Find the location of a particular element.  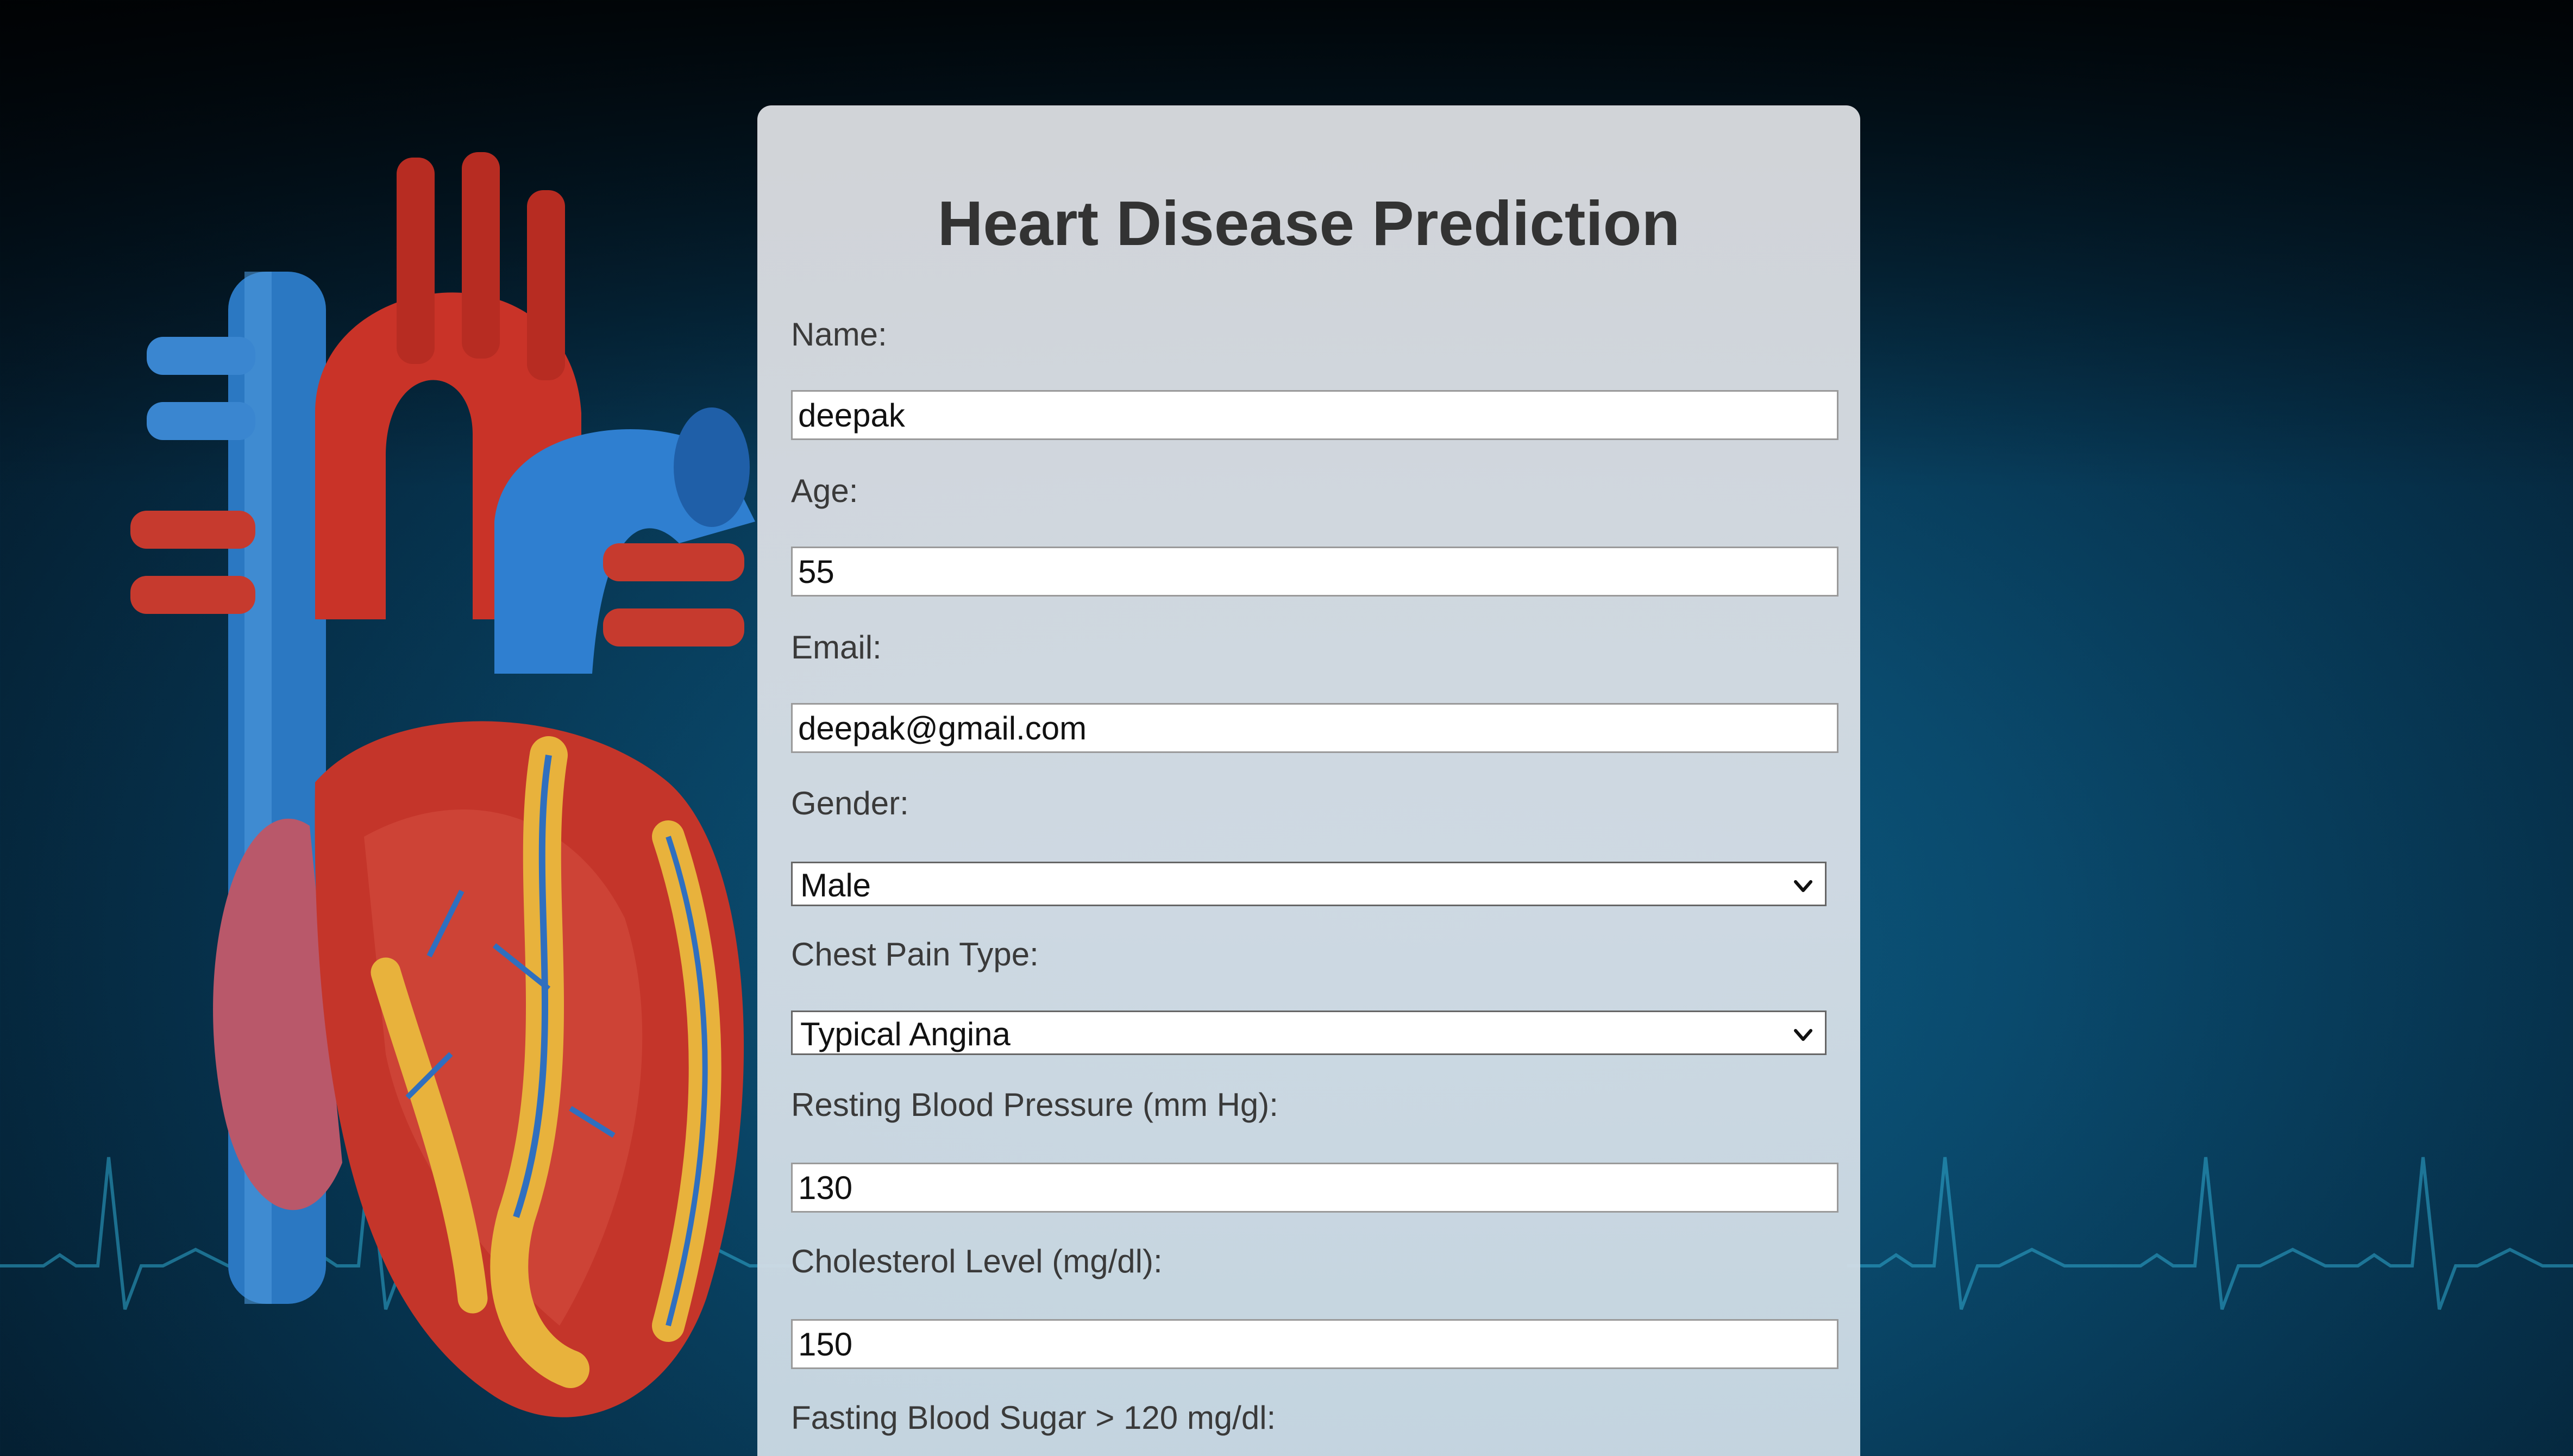

gender-select-value: Male is located at coordinates (835, 885).